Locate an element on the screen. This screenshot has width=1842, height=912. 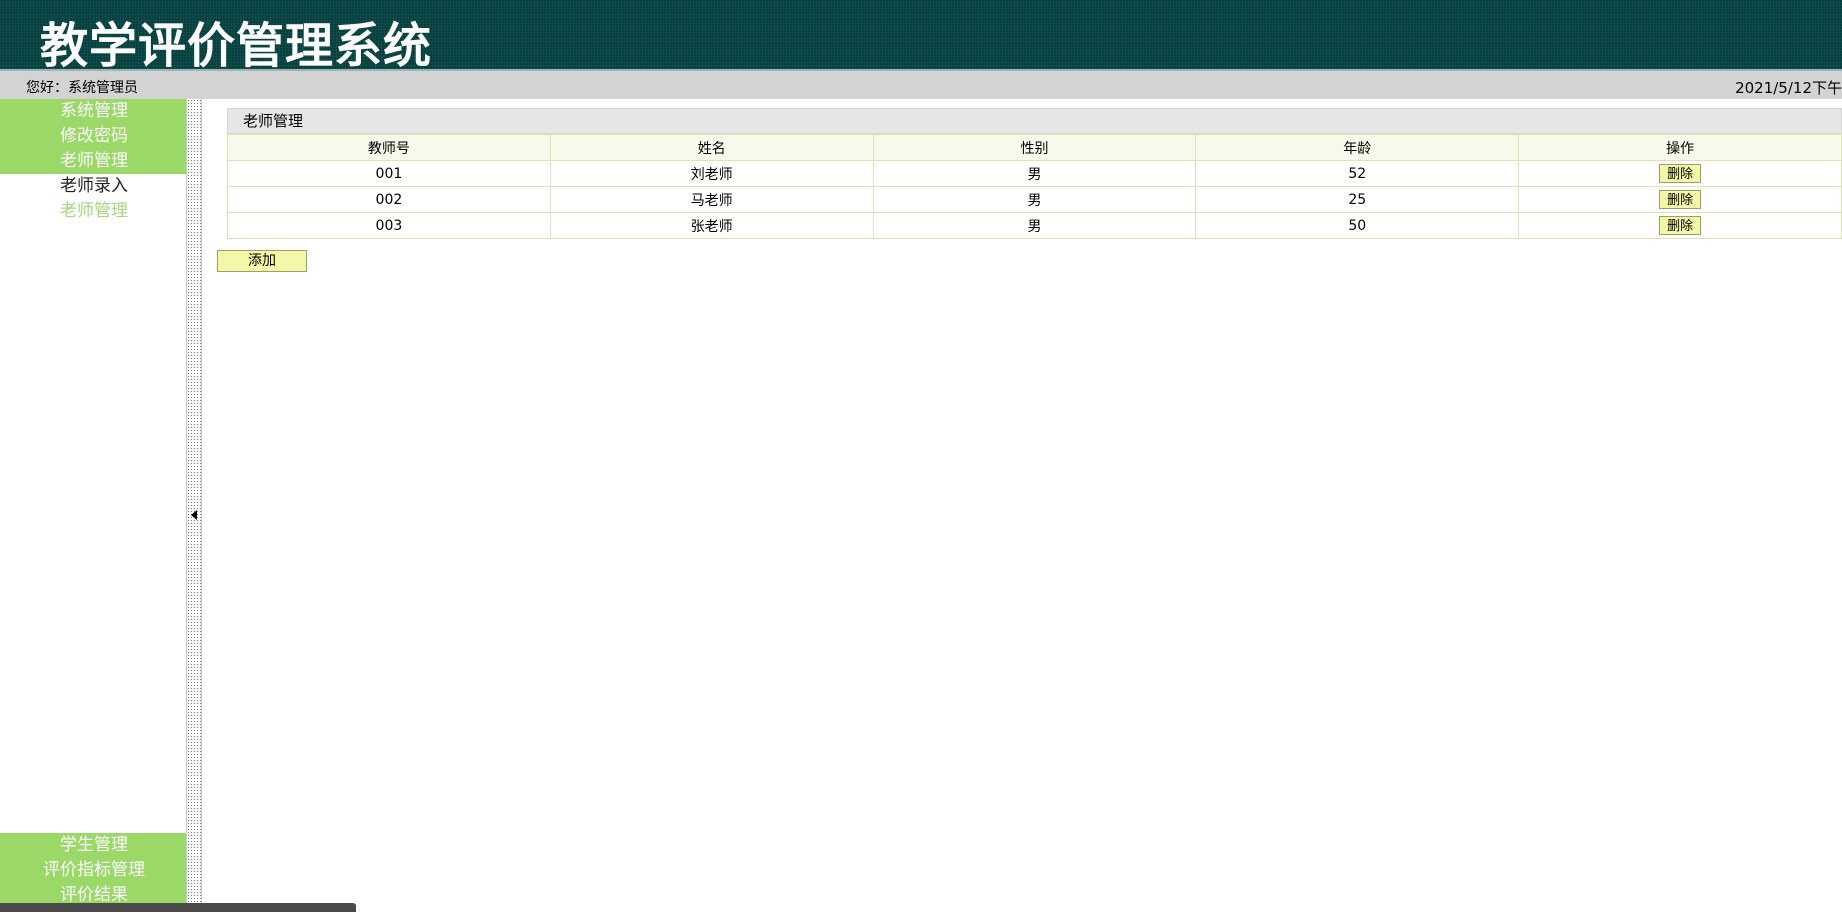
sidebar-bottom-group: 学生管理 评价指标管理 评价结果 is located at coordinates (94, 870).